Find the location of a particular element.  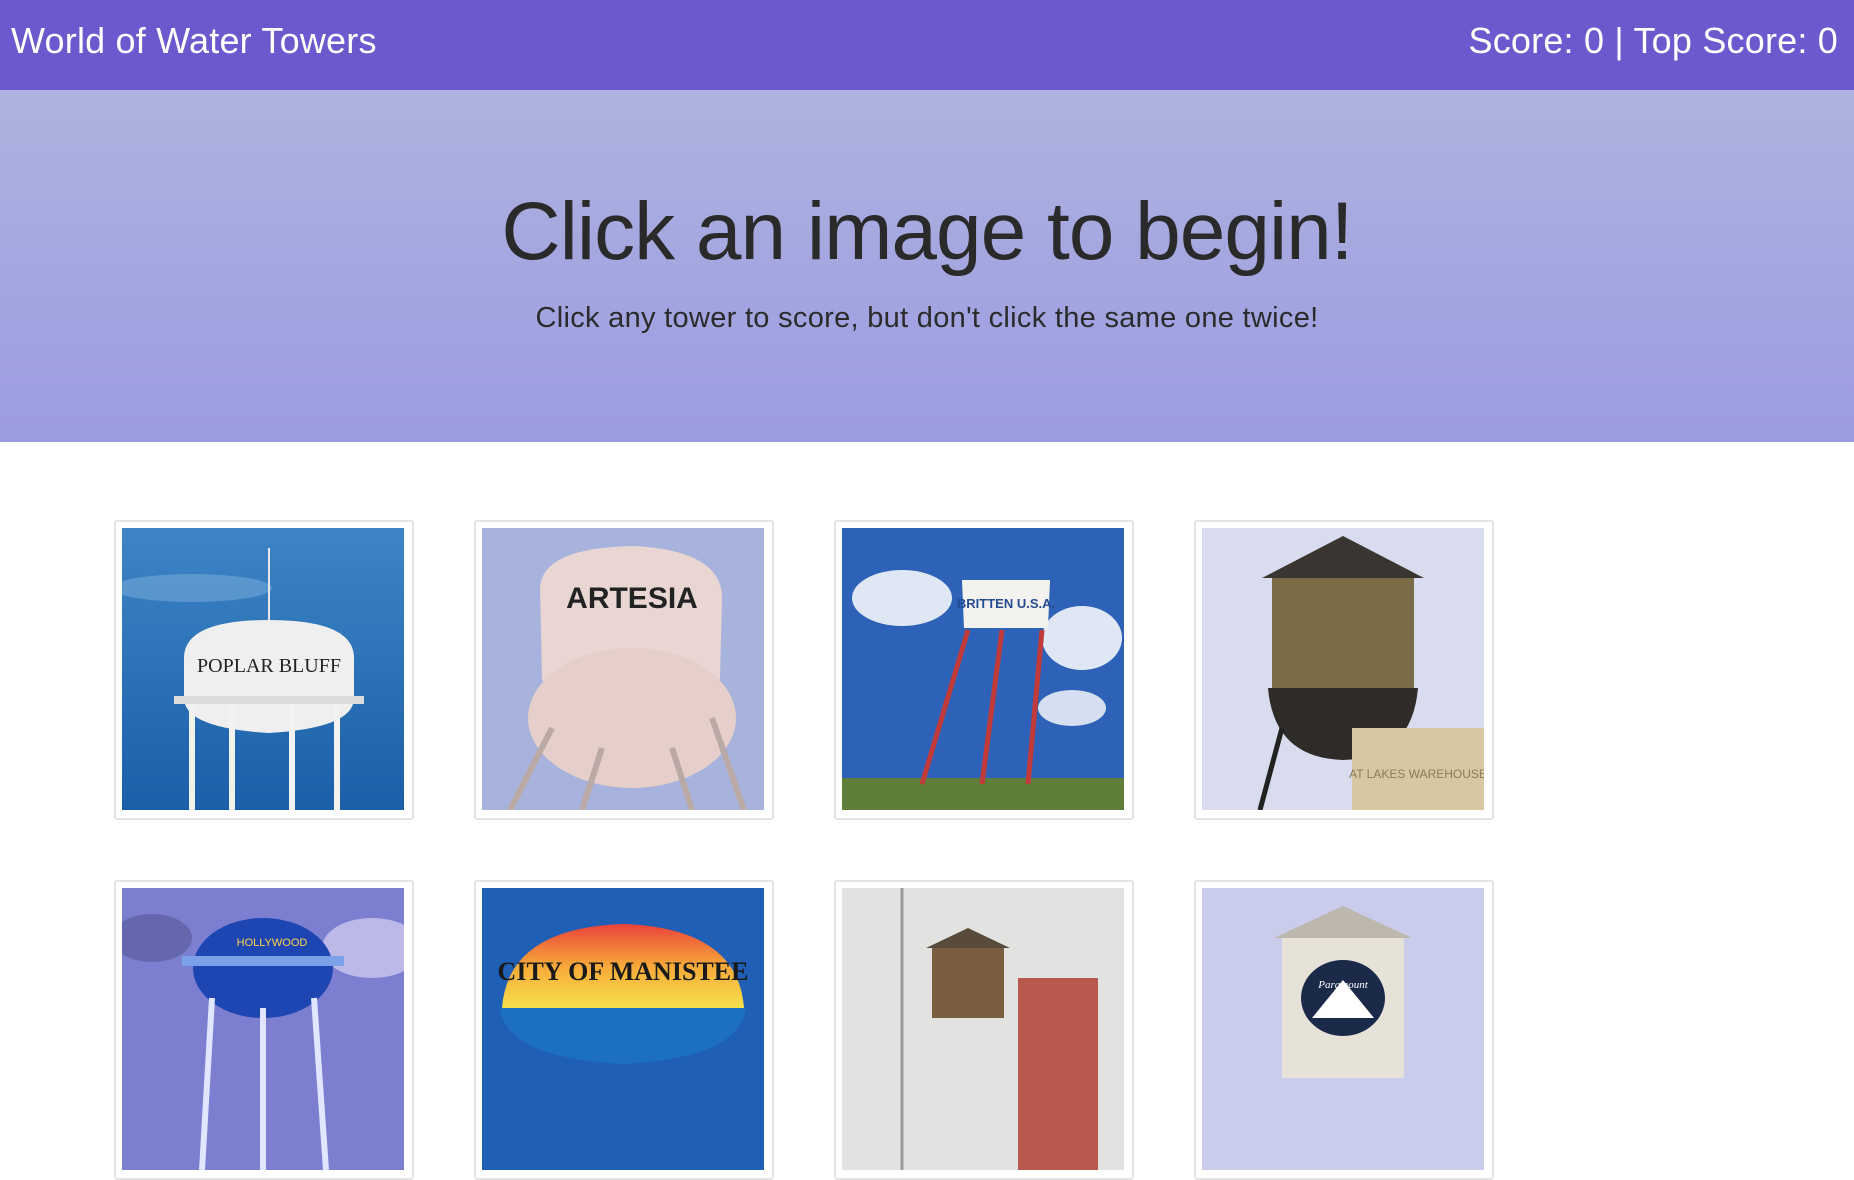

tower-card-paramount: Paramount is located at coordinates (1344, 1030).